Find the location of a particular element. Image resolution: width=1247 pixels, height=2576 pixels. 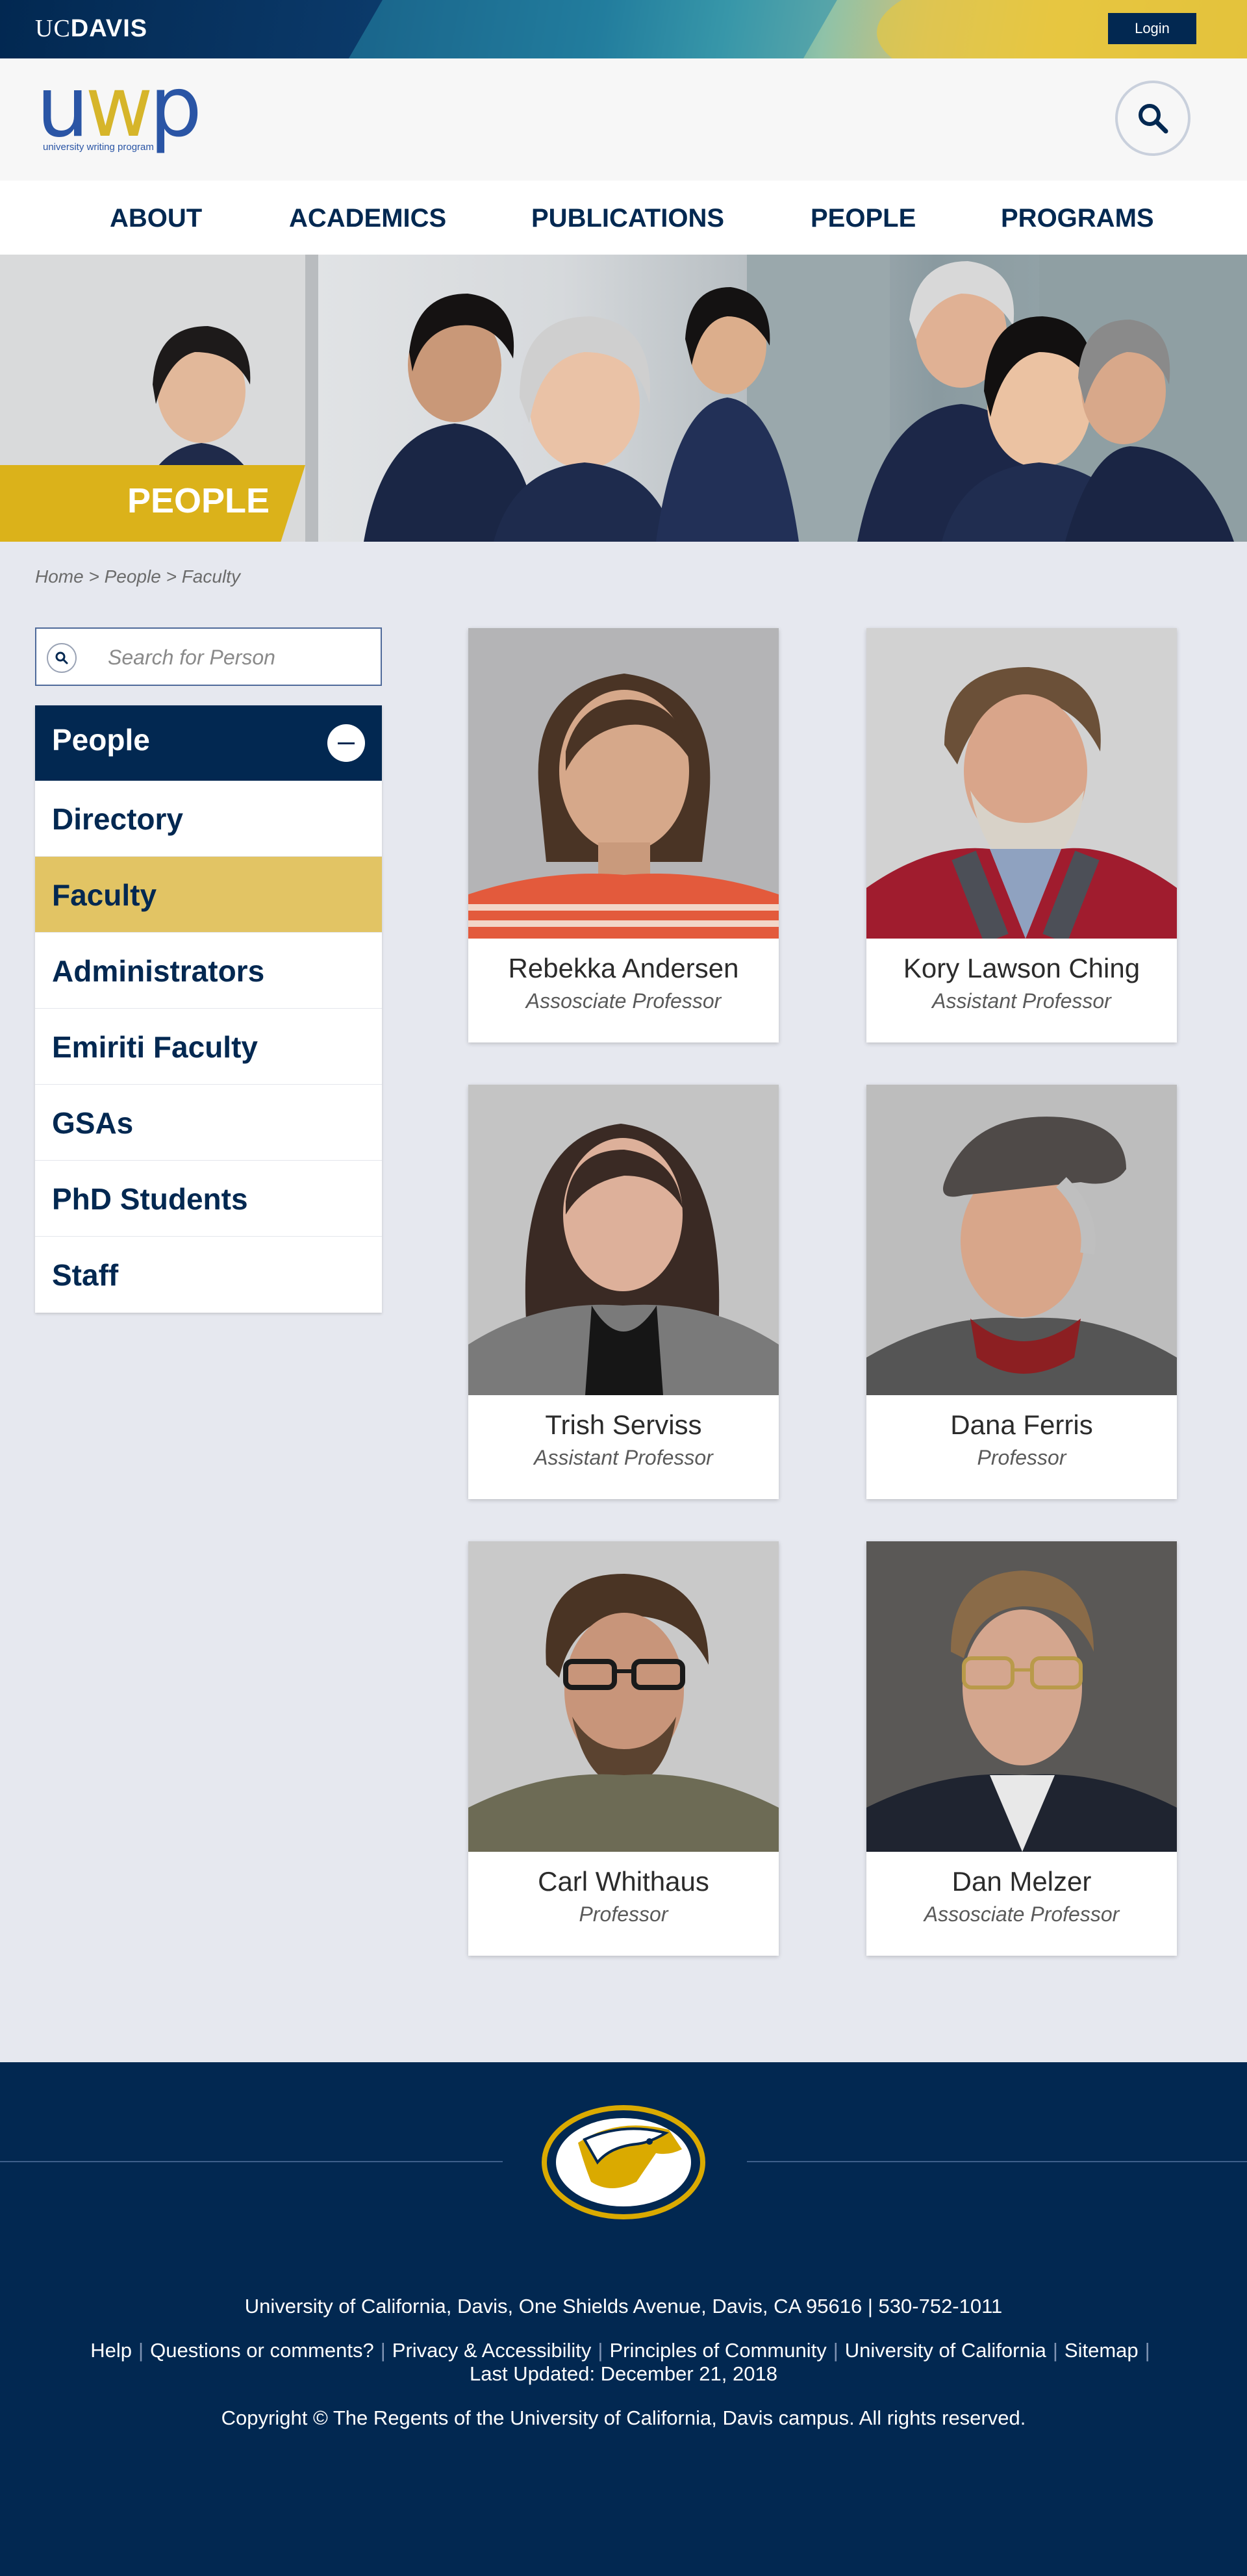

login-button: Login is located at coordinates (1152, 28).